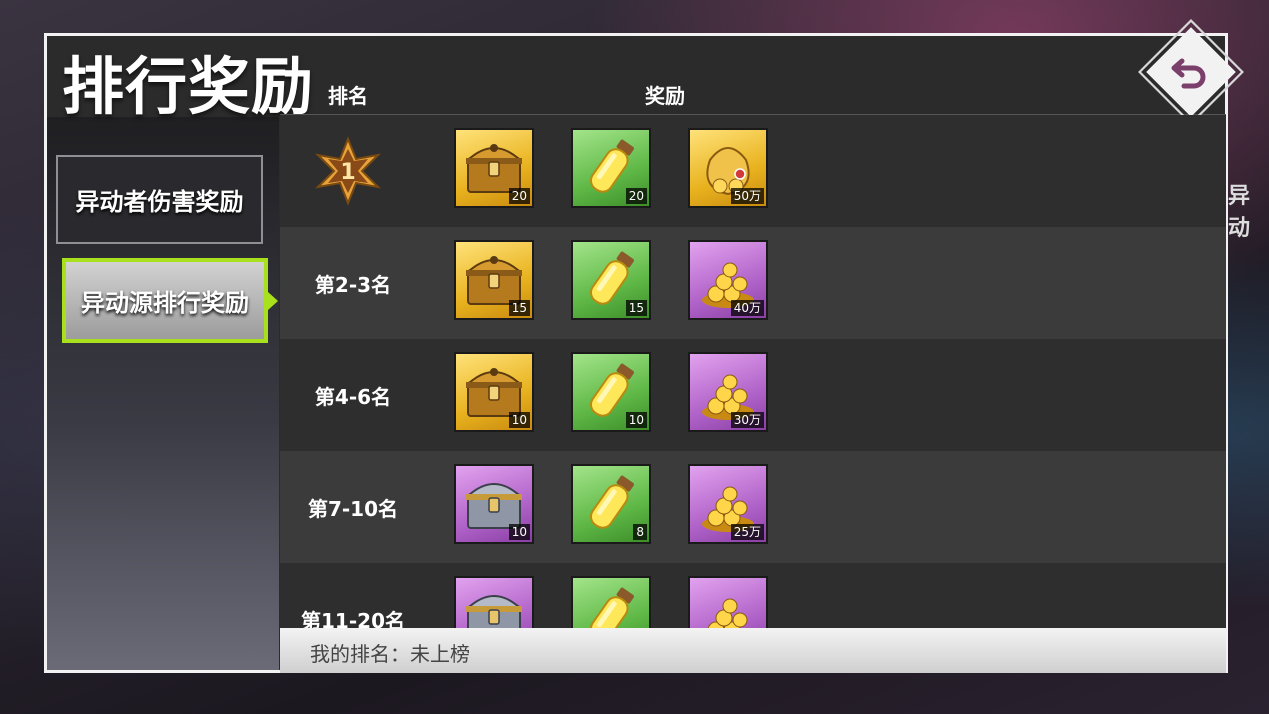  I want to click on rank-label: 第4-6名, so click(353, 396).